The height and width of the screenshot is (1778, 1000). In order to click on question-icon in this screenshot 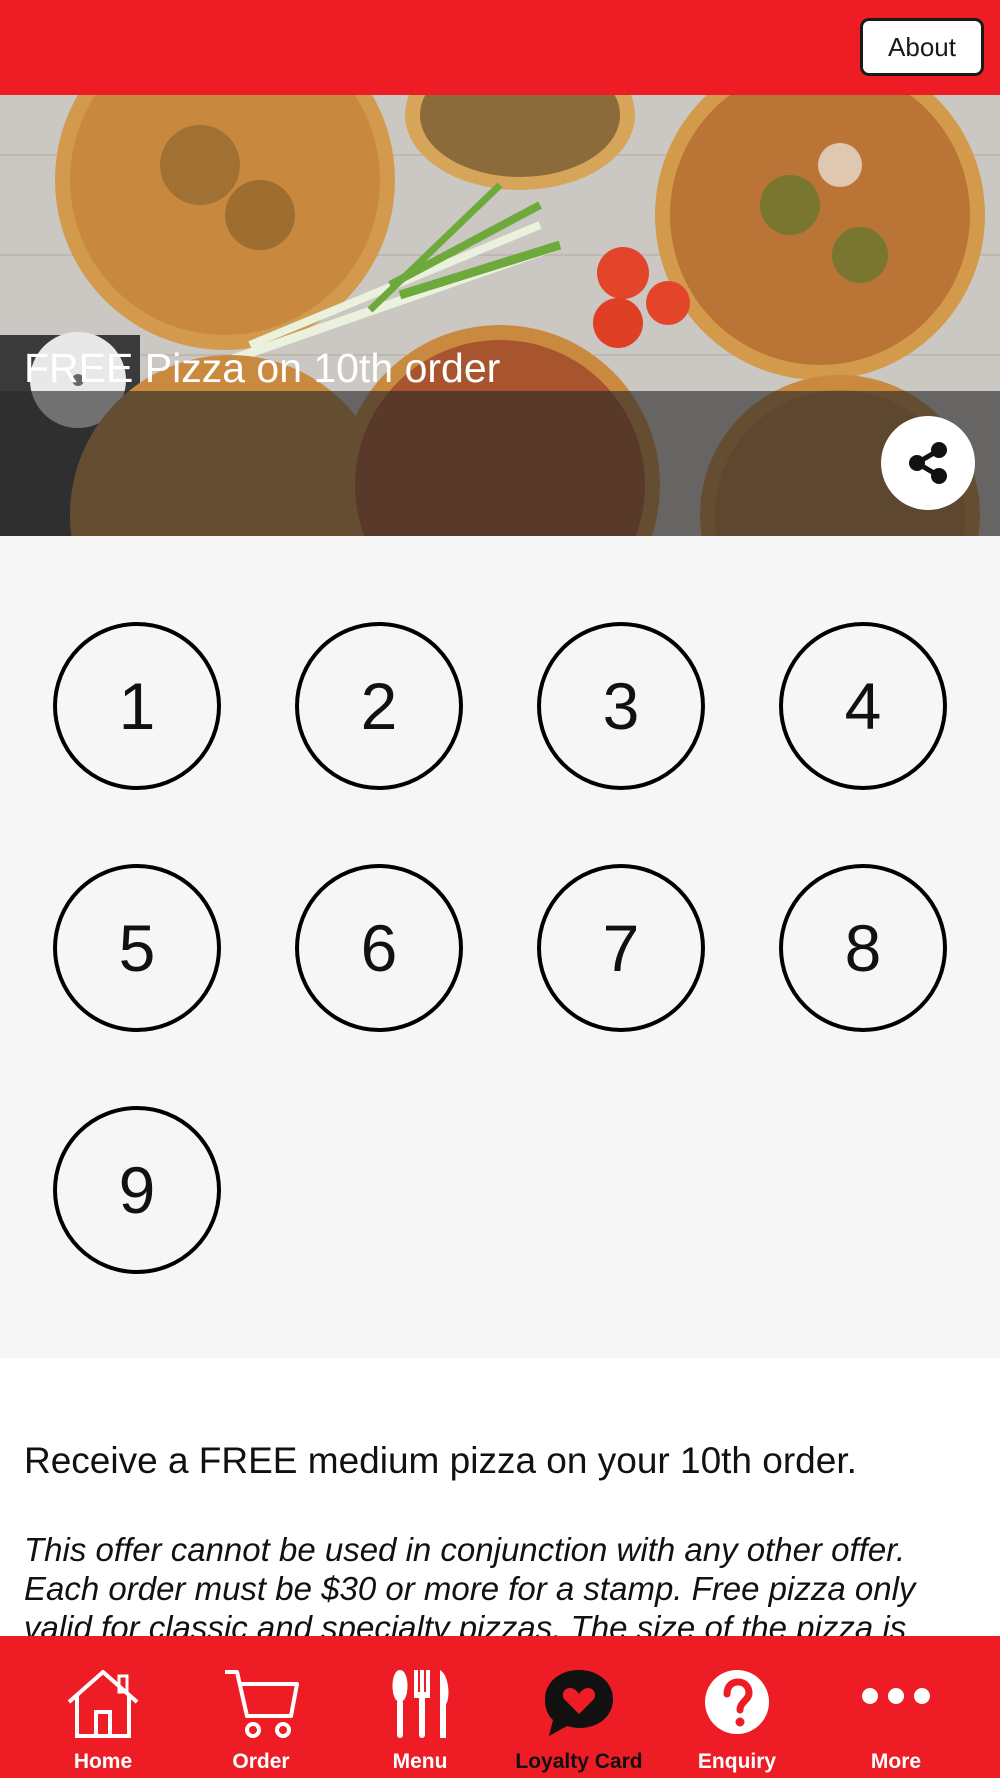, I will do `click(737, 1702)`.